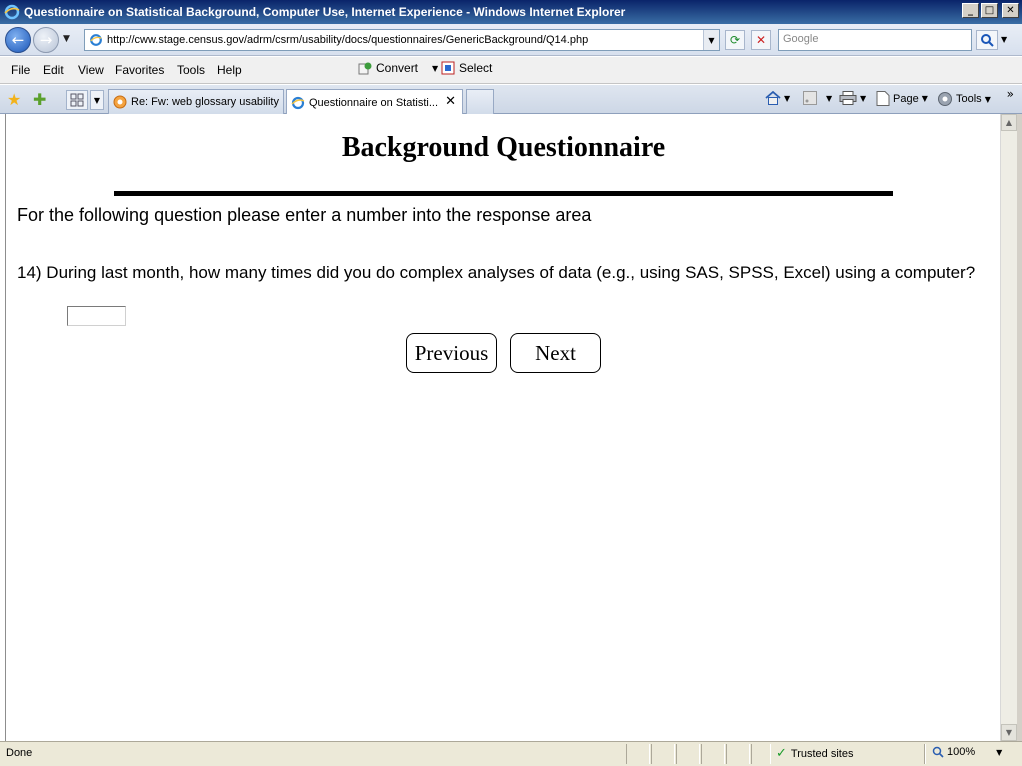 This screenshot has width=1022, height=766. I want to click on more-commands-chevron-icon: », so click(1010, 94).